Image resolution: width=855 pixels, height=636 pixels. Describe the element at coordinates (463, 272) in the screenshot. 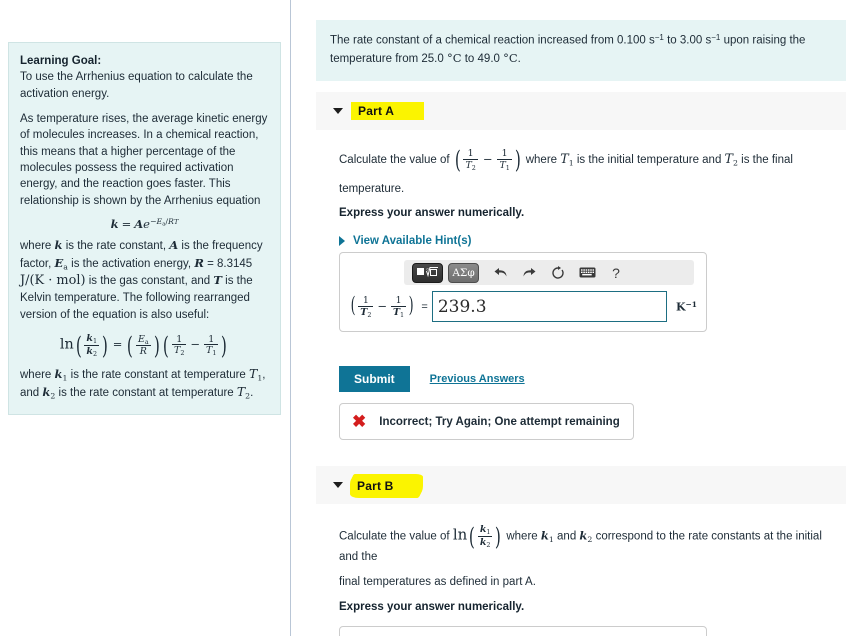

I see `greek-symbols-icon: ΑΣφ` at that location.